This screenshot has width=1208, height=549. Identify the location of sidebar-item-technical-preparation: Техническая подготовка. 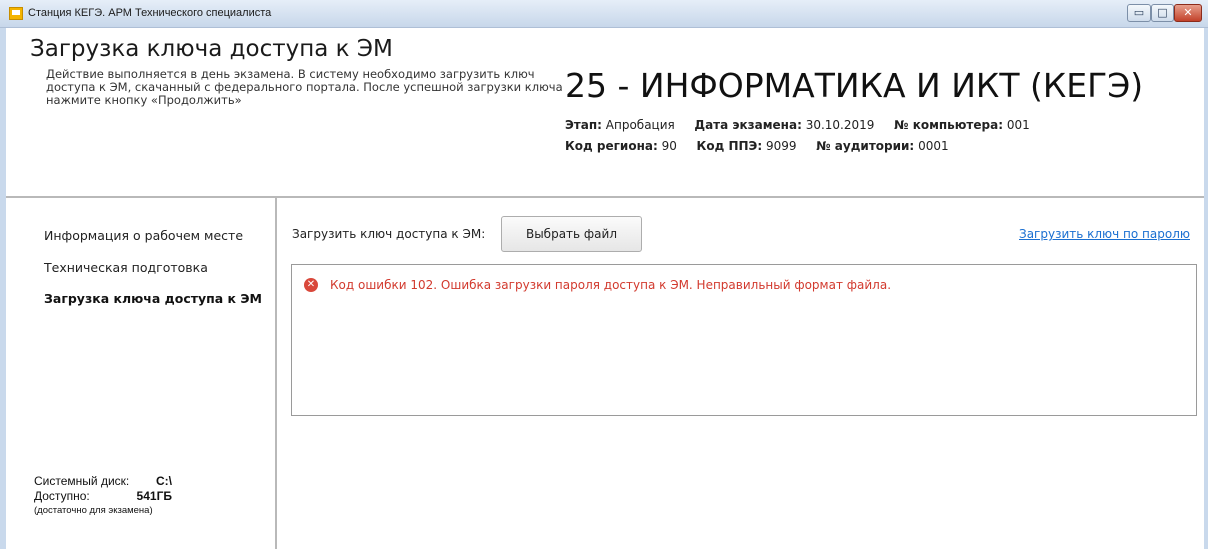
(126, 267).